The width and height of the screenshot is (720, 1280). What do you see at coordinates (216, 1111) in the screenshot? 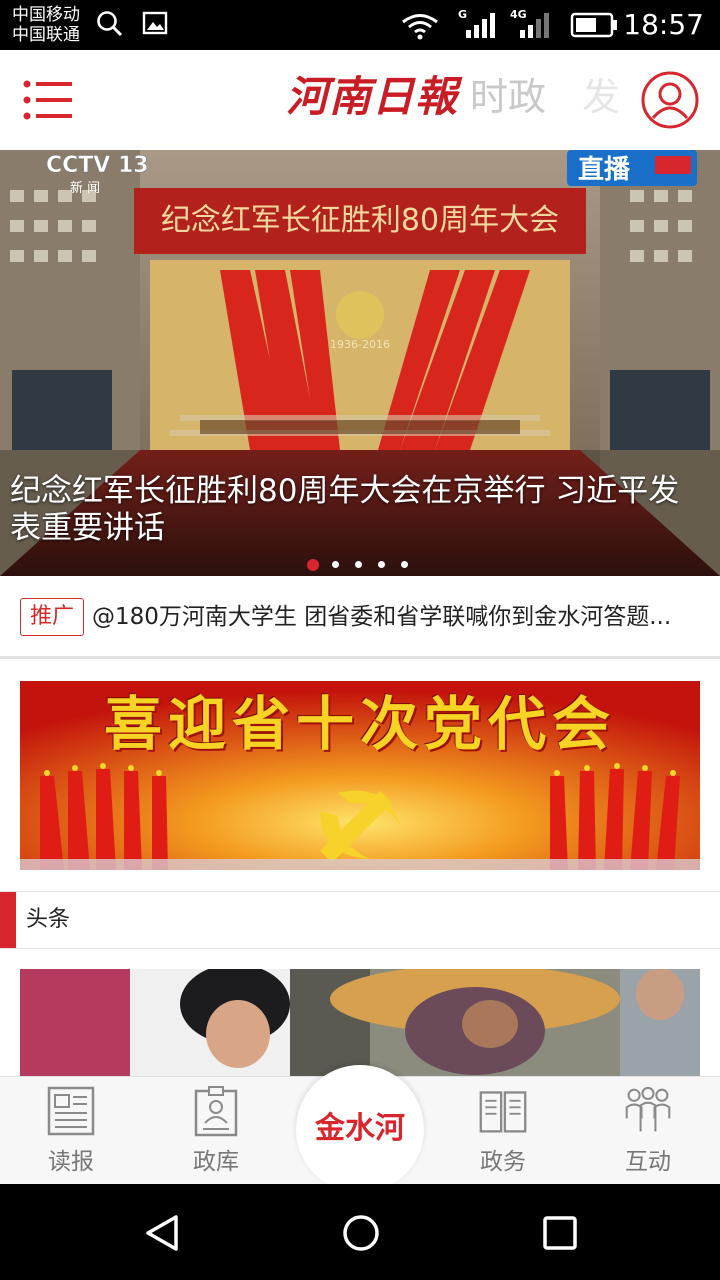
I see `id-card-icon` at bounding box center [216, 1111].